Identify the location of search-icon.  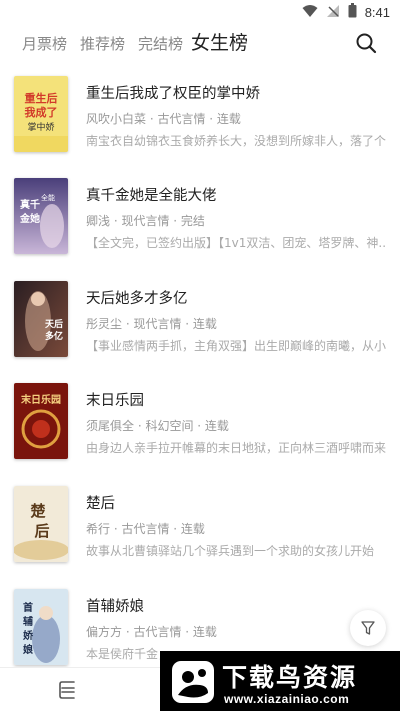
(366, 43).